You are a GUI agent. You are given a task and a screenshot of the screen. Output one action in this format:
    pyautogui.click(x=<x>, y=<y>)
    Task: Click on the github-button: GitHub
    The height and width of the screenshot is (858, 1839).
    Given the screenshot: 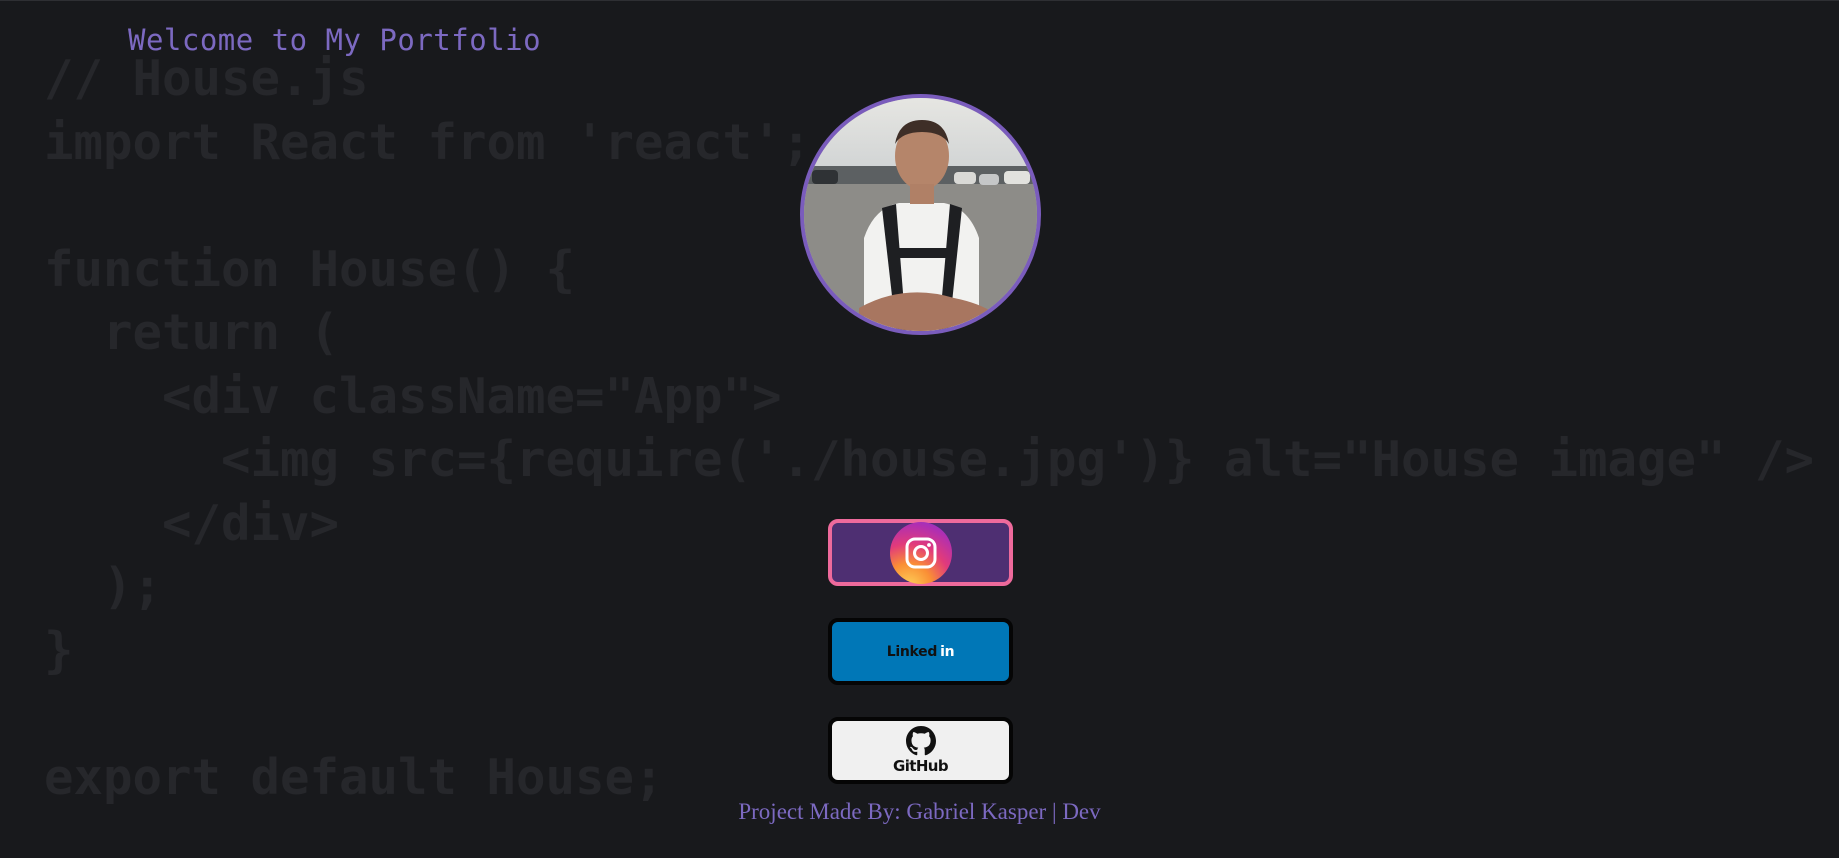 What is the action you would take?
    pyautogui.click(x=920, y=750)
    